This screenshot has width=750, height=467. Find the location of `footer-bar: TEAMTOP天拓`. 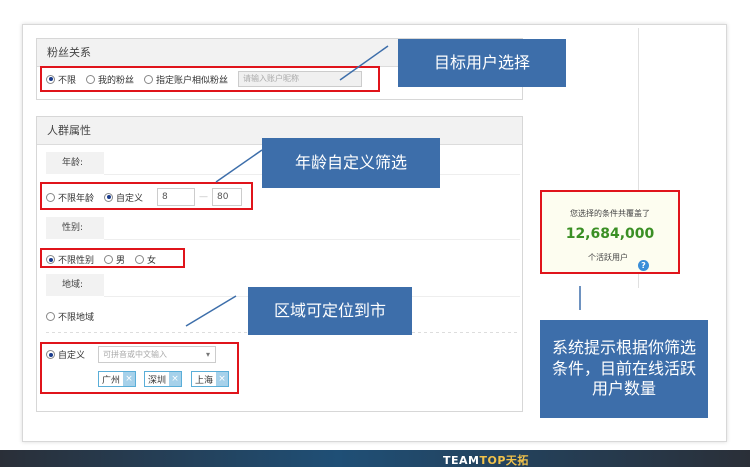

footer-bar: TEAMTOP天拓 is located at coordinates (375, 458).